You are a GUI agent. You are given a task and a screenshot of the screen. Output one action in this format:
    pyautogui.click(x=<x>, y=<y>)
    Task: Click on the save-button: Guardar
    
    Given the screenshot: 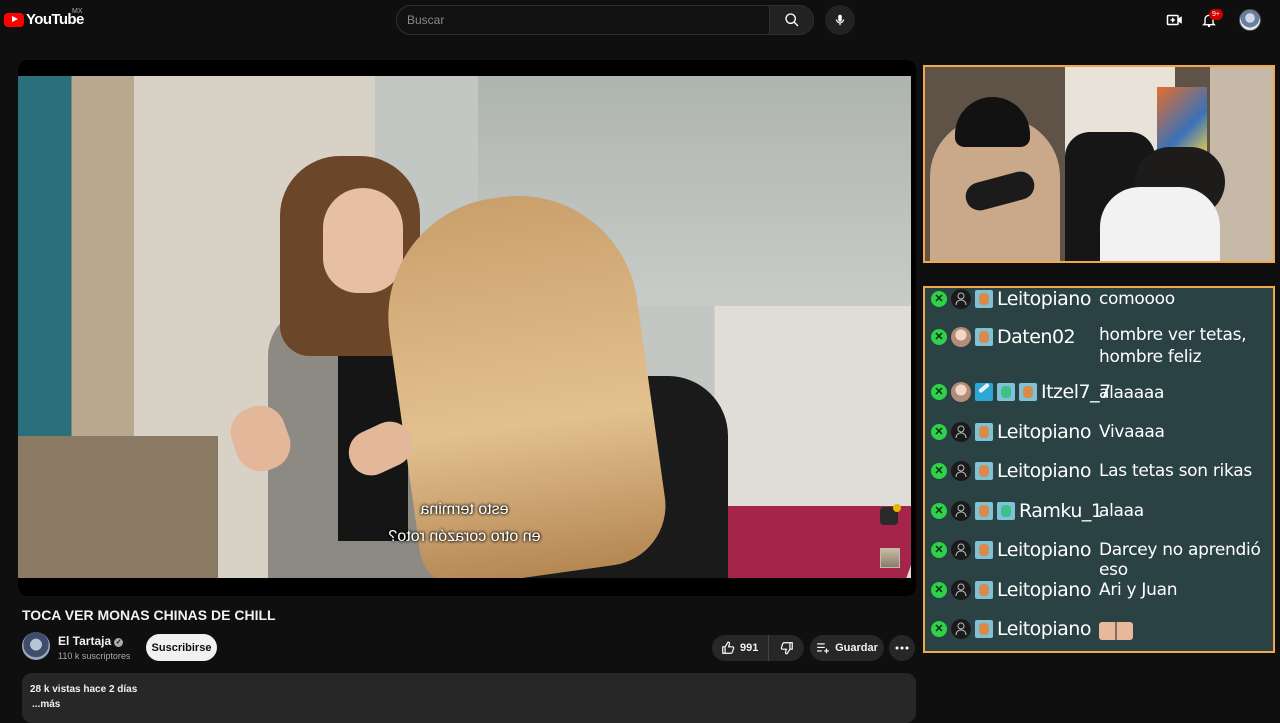 What is the action you would take?
    pyautogui.click(x=847, y=648)
    